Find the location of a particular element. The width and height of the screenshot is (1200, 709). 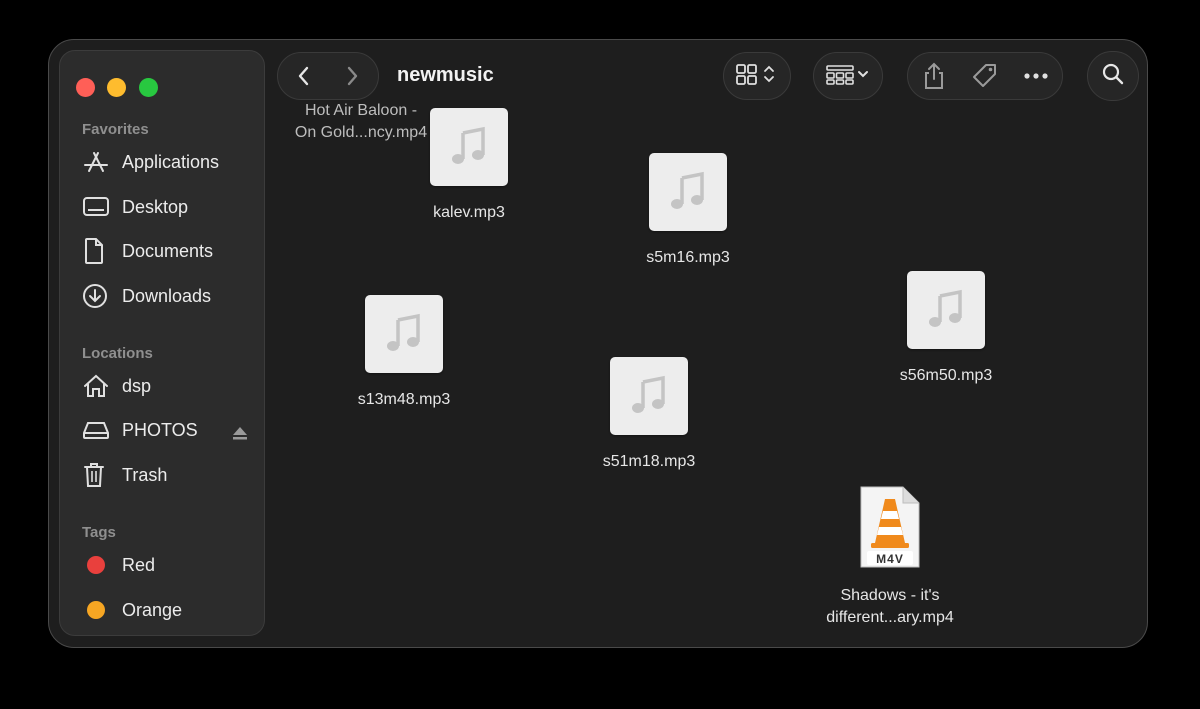

group-grid-icon is located at coordinates (848, 76).